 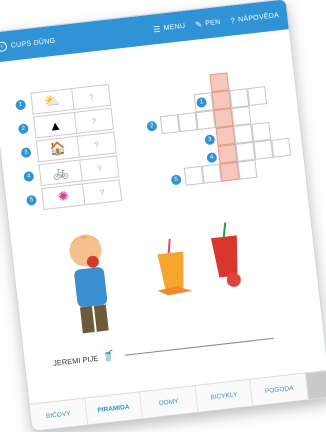 I want to click on menu-button: ☰ MENU, so click(x=169, y=27).